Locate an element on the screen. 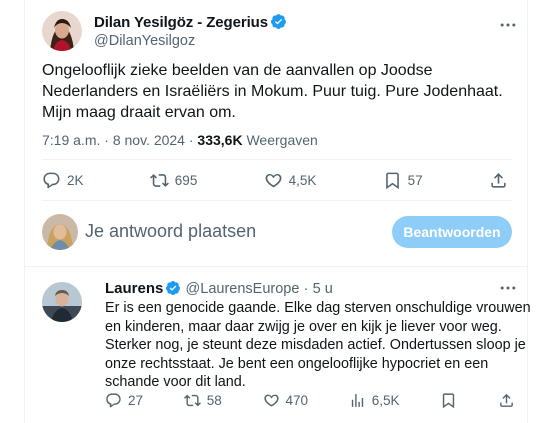 This screenshot has height=423, width=545. author-avatar is located at coordinates (62, 31).